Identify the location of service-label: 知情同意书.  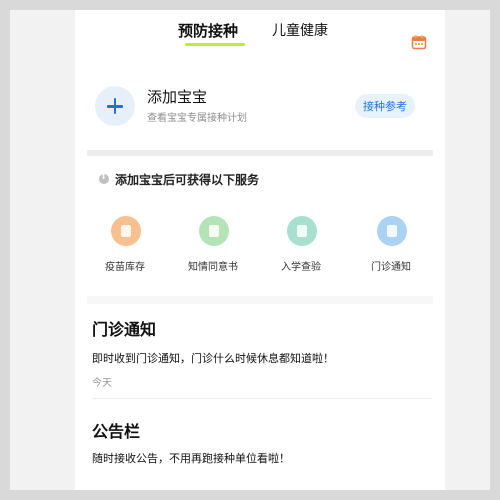
(213, 267).